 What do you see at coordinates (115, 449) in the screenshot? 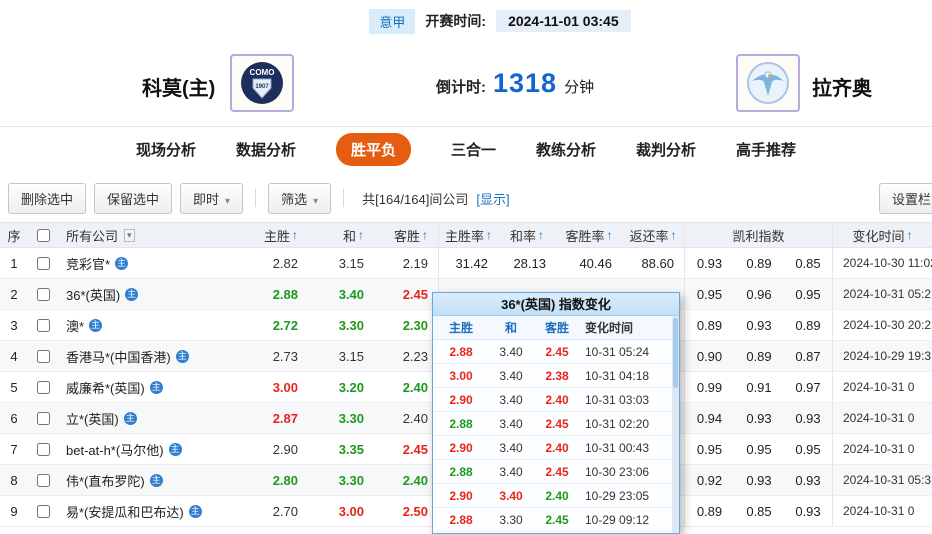
I see `company-name: bet-at-h*(马尔他)` at bounding box center [115, 449].